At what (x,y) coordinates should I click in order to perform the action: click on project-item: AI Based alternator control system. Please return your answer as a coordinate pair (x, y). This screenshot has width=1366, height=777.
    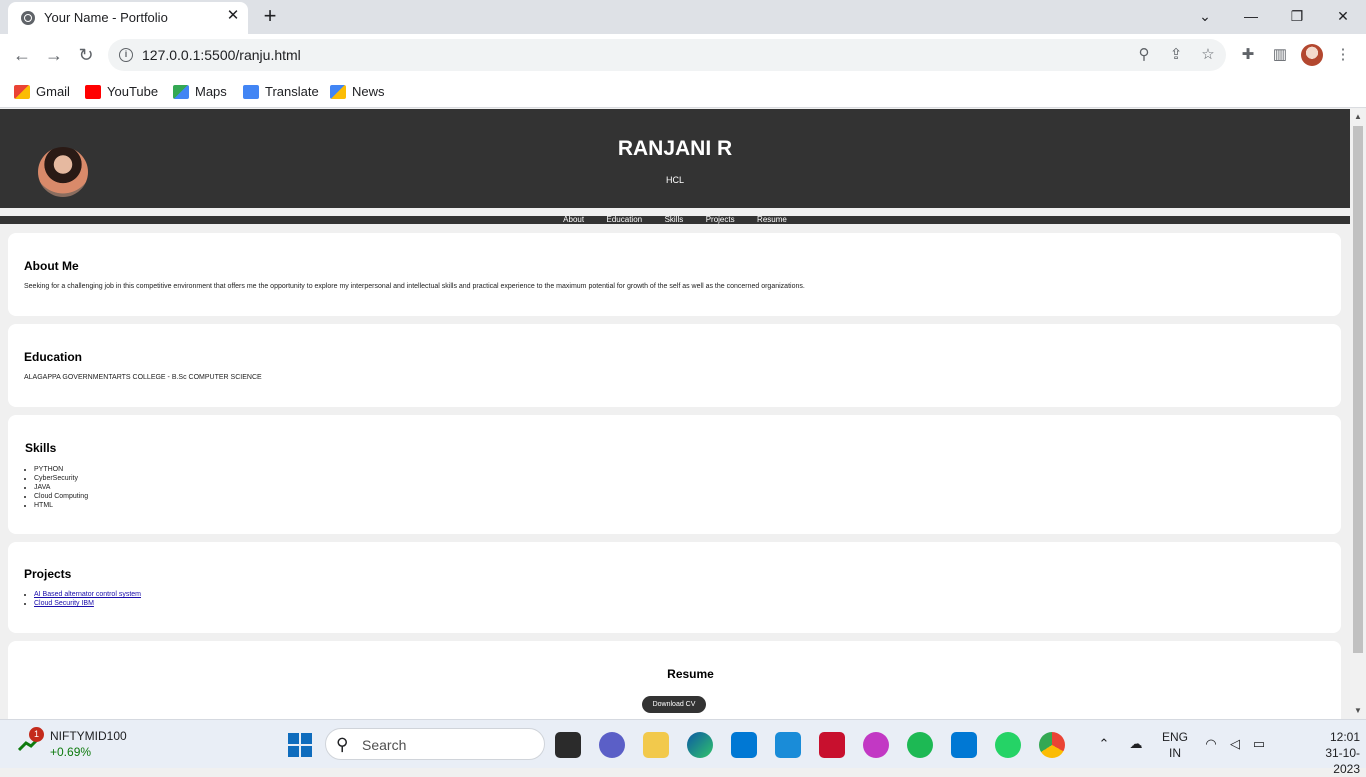
    Looking at the image, I should click on (87, 594).